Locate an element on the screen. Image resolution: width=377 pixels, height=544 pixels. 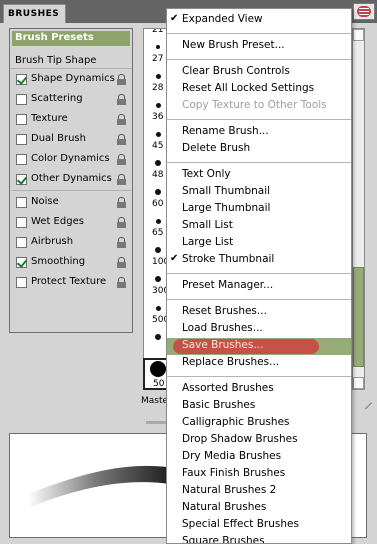
menu-item-special-effect-brushes: Special Effect Brushes is located at coordinates (259, 525).